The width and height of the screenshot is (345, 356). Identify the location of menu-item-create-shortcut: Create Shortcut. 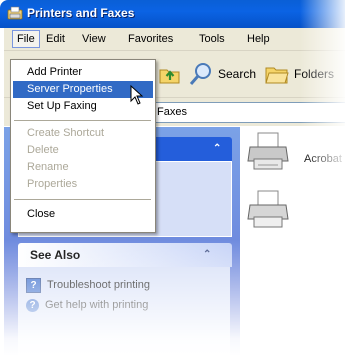
(83, 133).